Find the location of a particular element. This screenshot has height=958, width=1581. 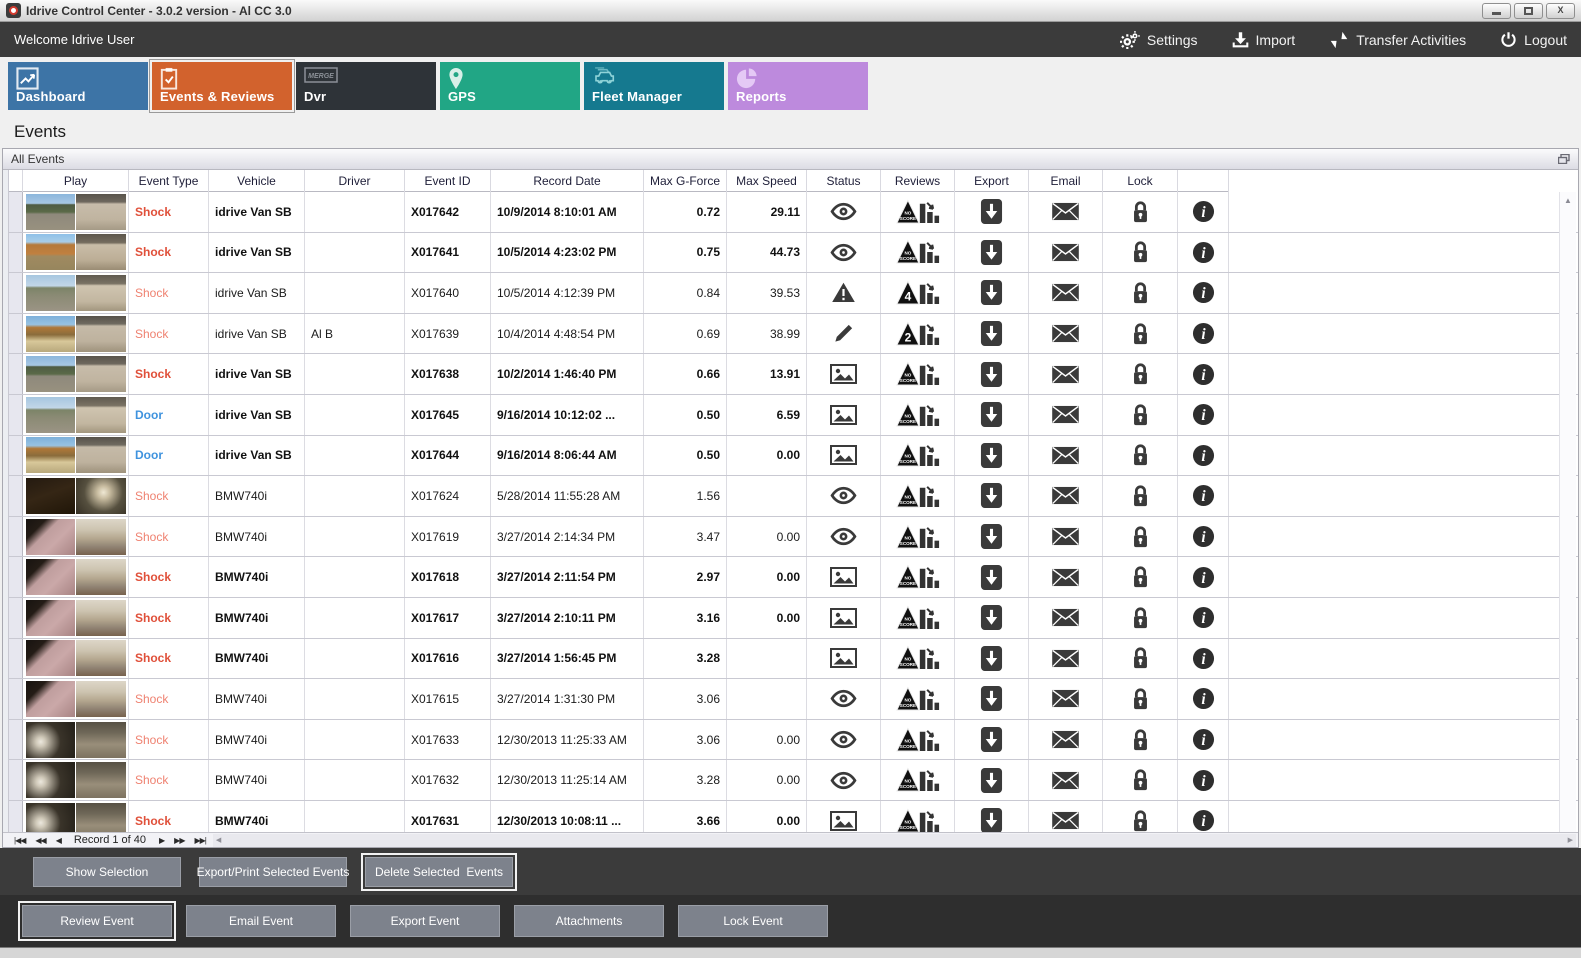

transfer-activities-button: Transfer Activities is located at coordinates (1397, 40).